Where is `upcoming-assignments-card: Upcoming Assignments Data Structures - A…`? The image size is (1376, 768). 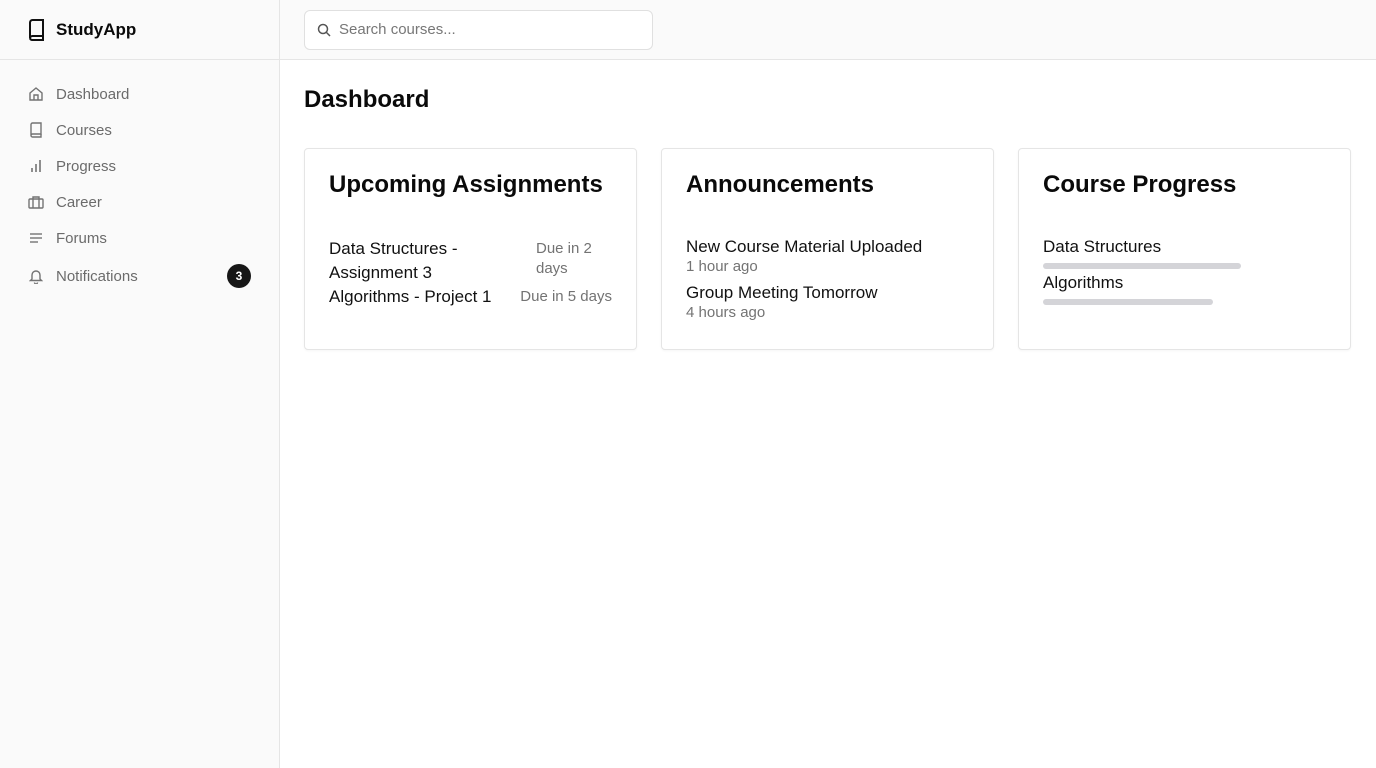
upcoming-assignments-card: Upcoming Assignments Data Structures - A… is located at coordinates (470, 249).